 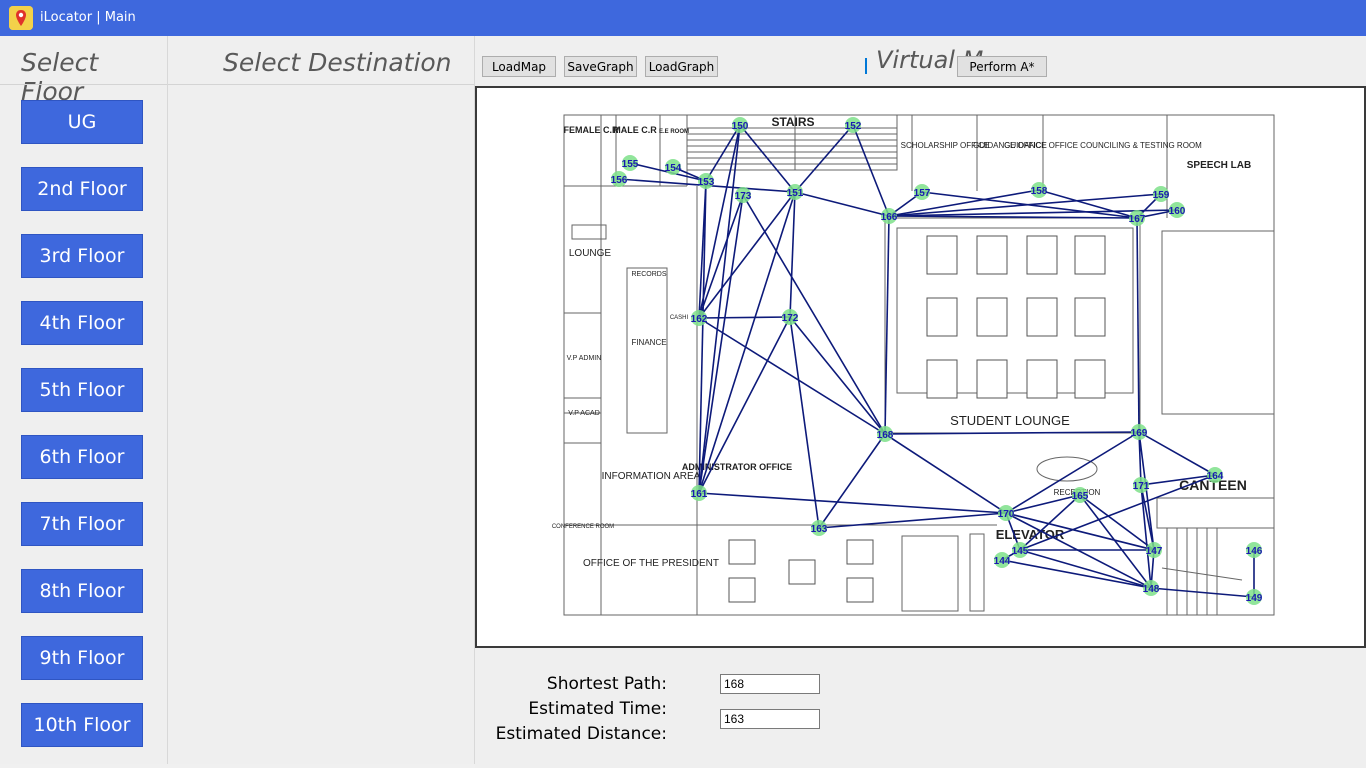 I want to click on graph-node: 171, so click(x=1141, y=485).